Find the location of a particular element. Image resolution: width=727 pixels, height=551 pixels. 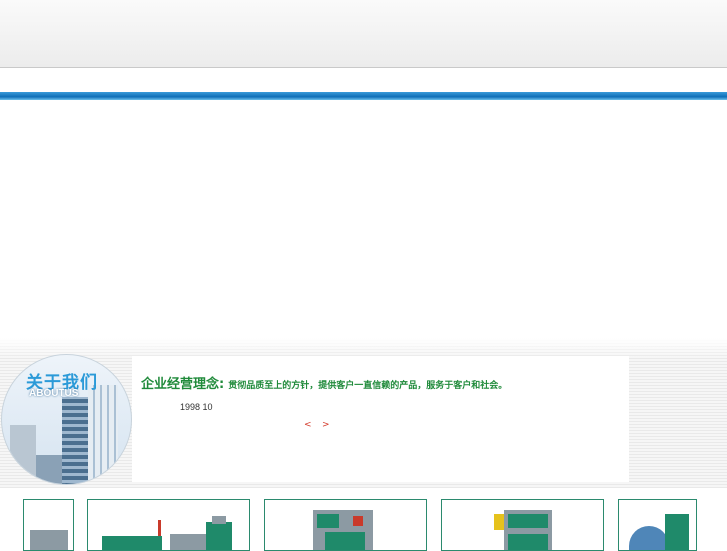

founded-text: 1998 10 is located at coordinates (196, 407).